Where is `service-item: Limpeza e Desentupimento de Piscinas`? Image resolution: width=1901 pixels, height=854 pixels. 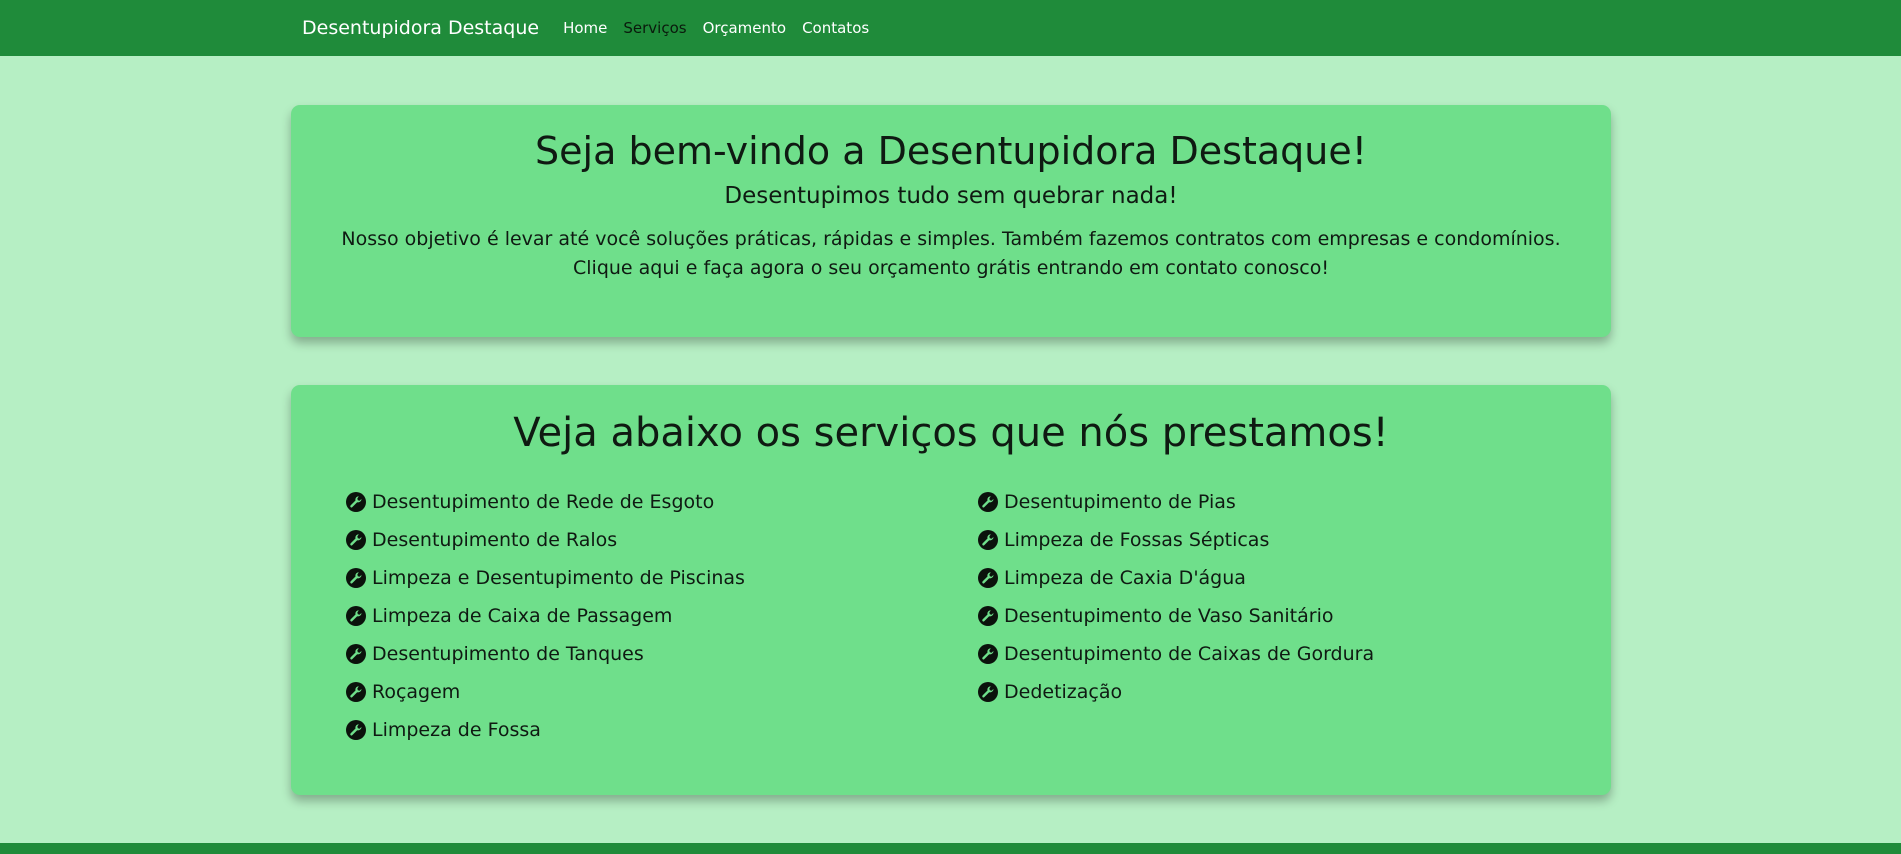 service-item: Limpeza e Desentupimento de Piscinas is located at coordinates (662, 578).